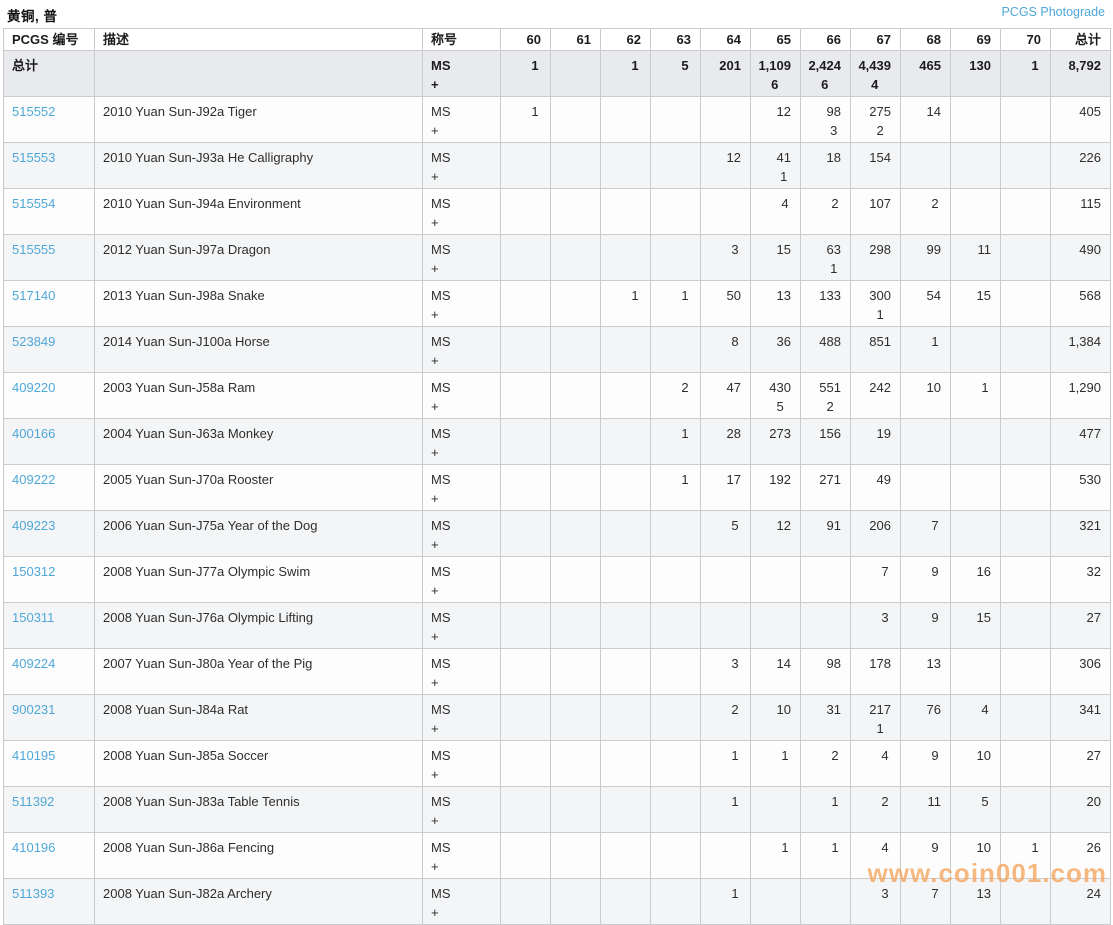  Describe the element at coordinates (33, 847) in the screenshot. I see `pcgs-id-link: 410196` at that location.